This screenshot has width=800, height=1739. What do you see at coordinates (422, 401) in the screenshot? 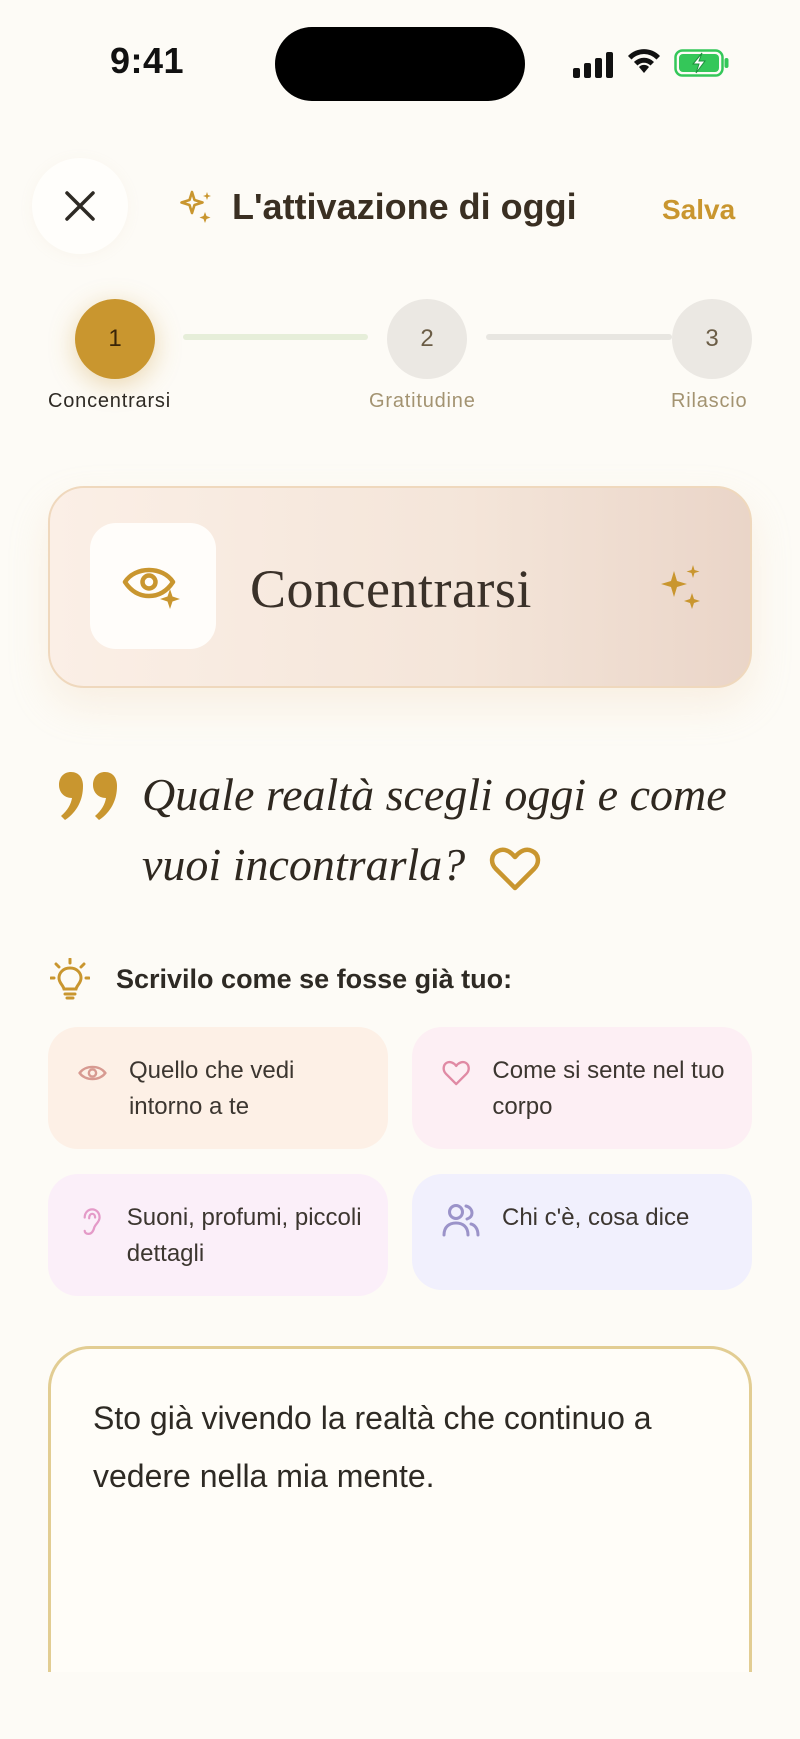
I see `step-2-label: Gratitudine` at bounding box center [422, 401].